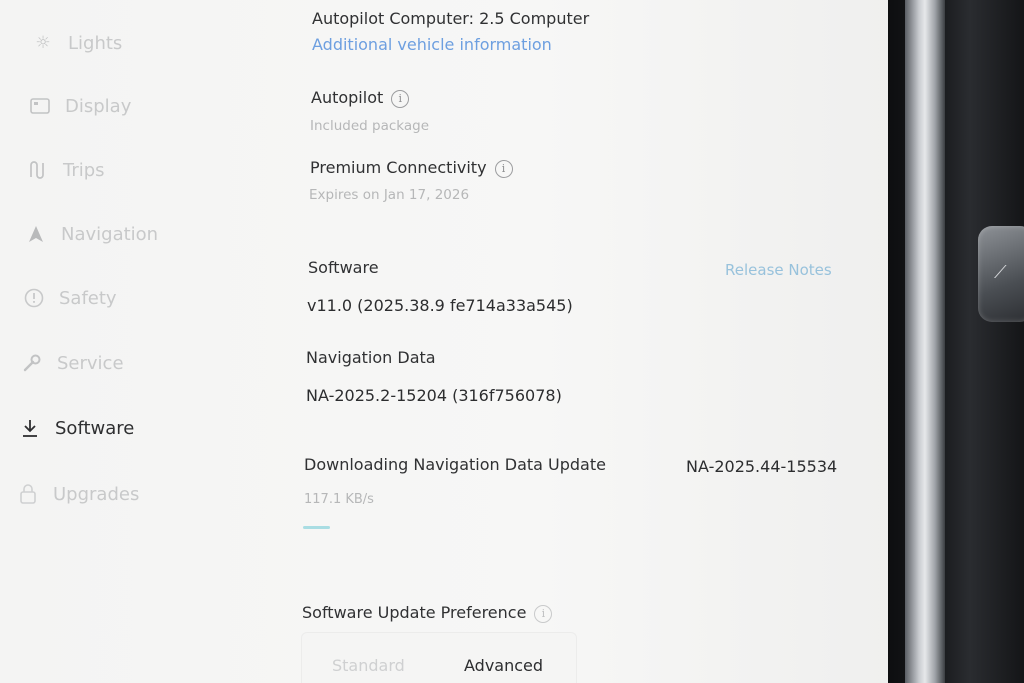  Describe the element at coordinates (34, 298) in the screenshot. I see `alert-circle-icon` at that location.